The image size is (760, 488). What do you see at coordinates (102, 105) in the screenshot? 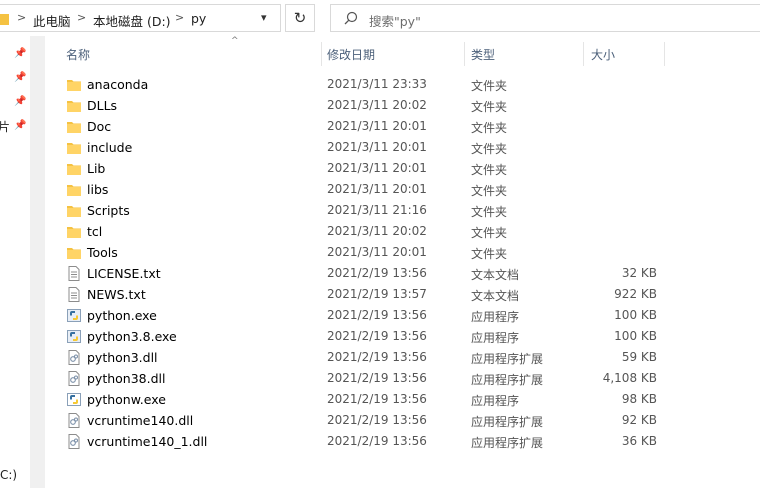
I see `file-name: DLLs` at bounding box center [102, 105].